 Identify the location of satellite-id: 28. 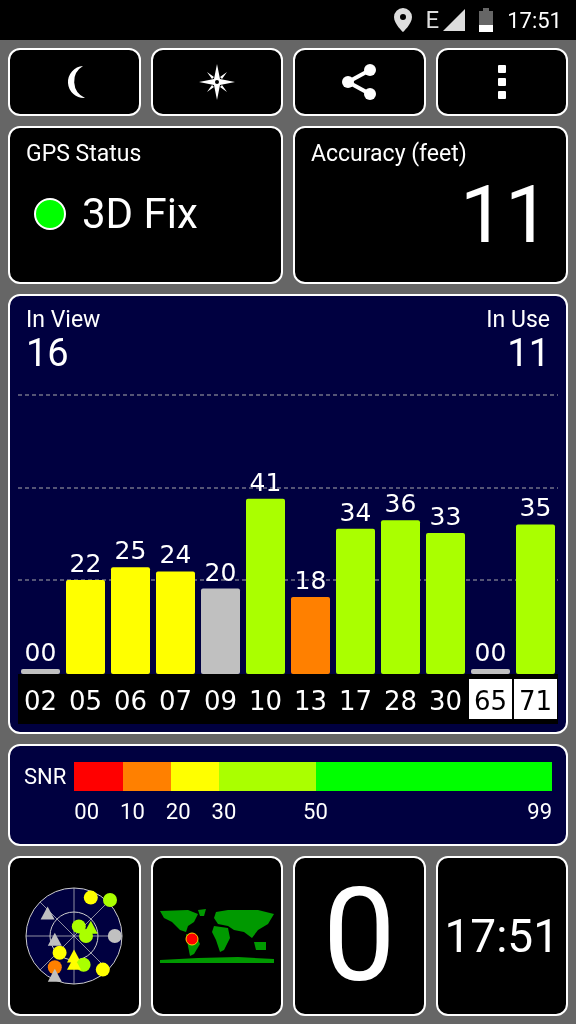
(400, 701).